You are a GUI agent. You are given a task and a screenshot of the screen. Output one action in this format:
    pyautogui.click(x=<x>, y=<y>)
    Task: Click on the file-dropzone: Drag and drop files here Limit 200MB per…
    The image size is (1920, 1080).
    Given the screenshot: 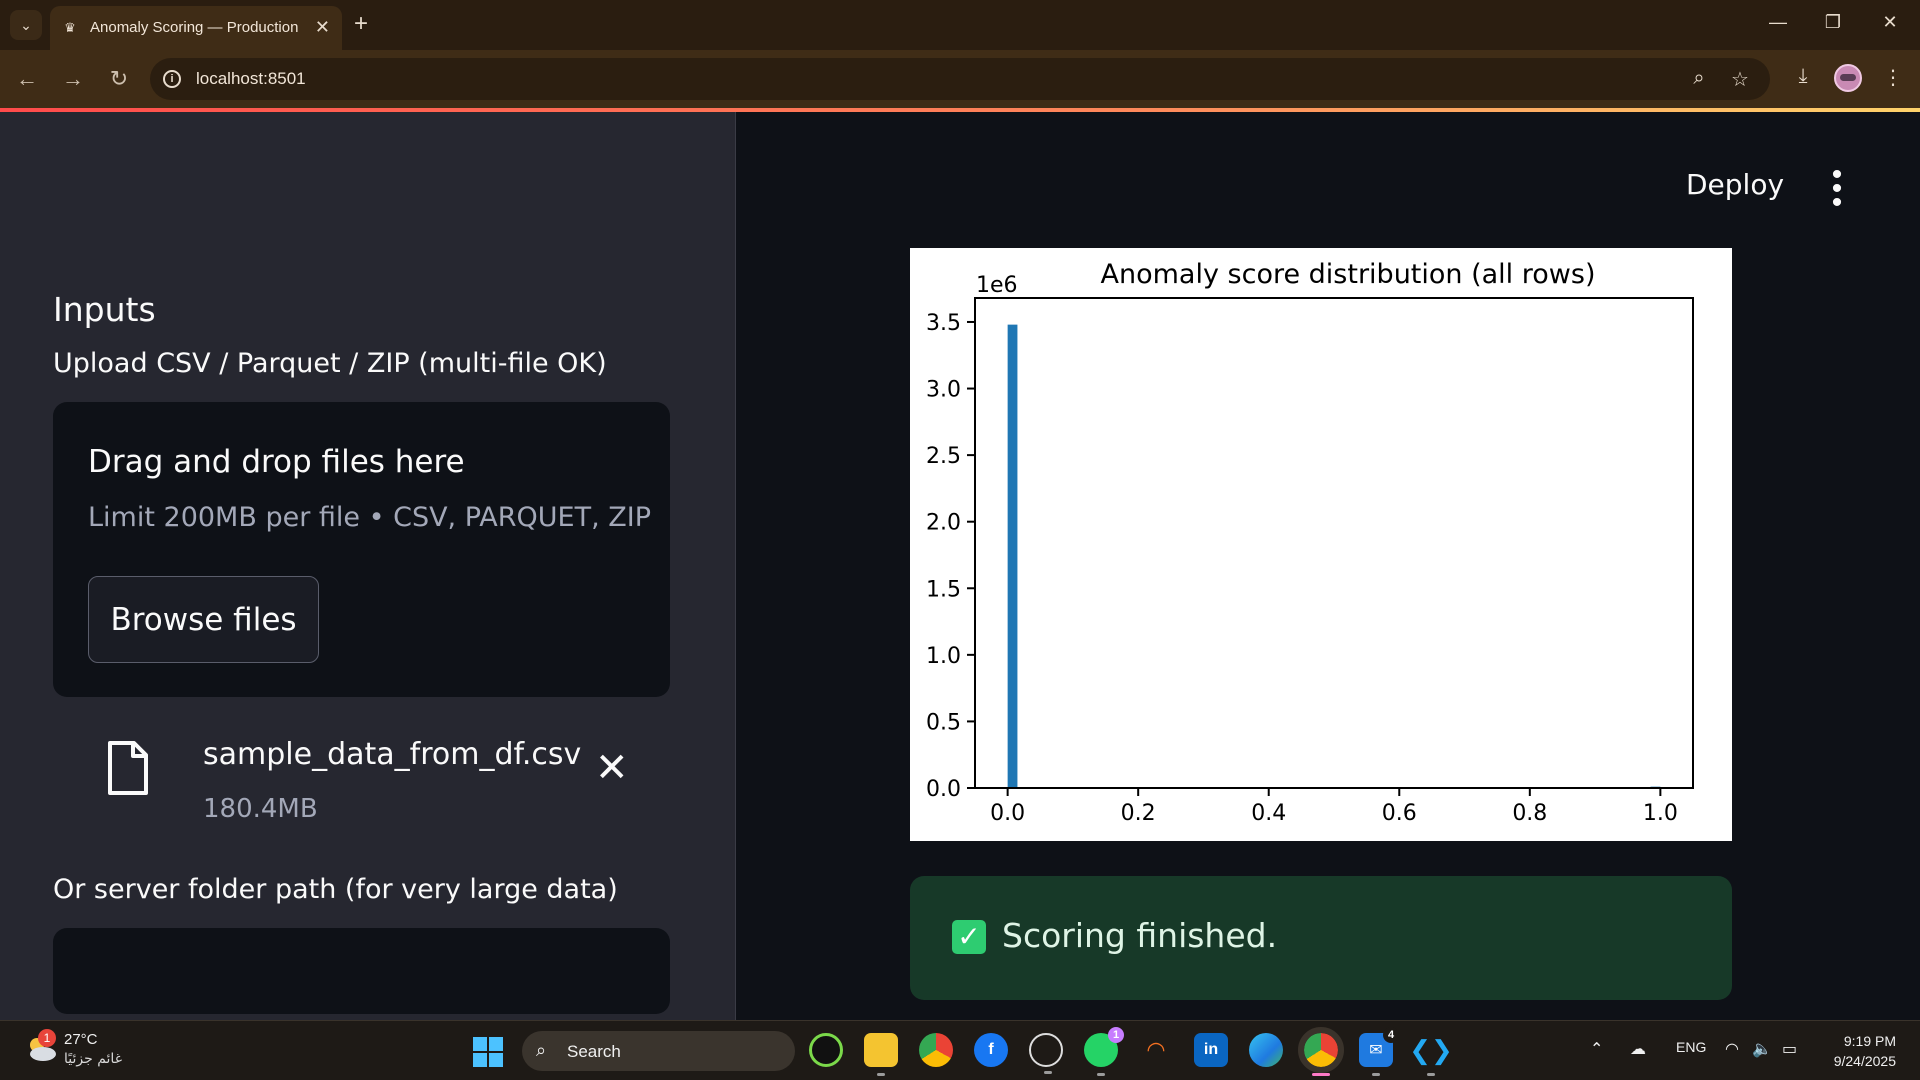 What is the action you would take?
    pyautogui.click(x=361, y=549)
    